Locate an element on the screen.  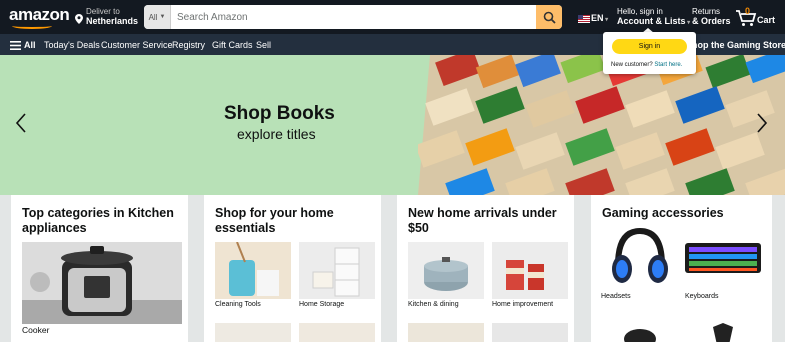
search-input is located at coordinates (353, 17).